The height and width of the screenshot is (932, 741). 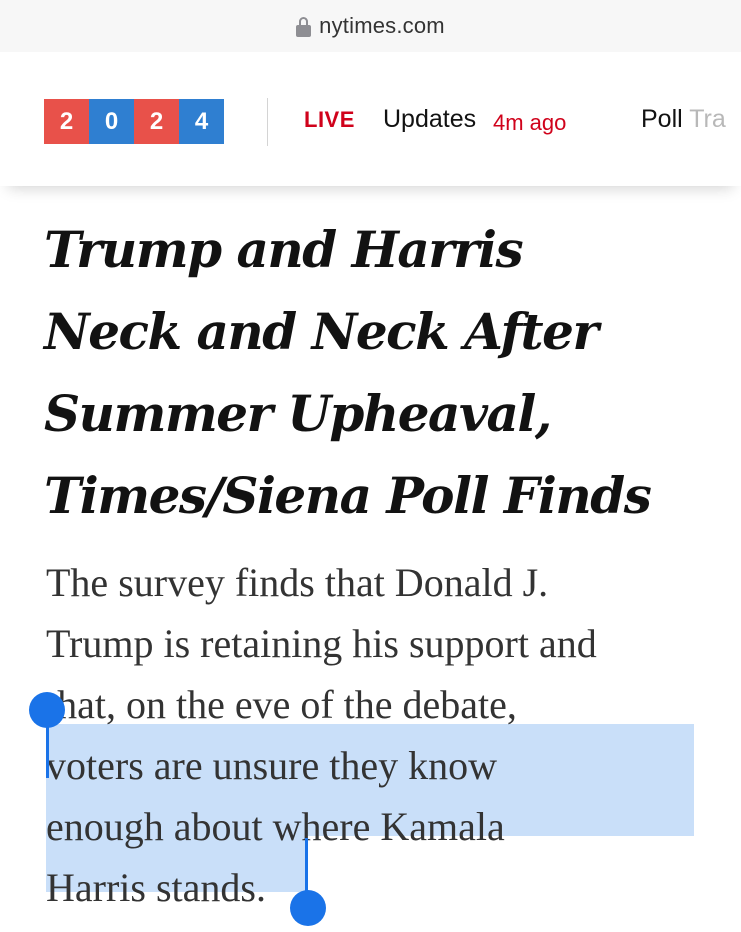 I want to click on live-label: LIVE, so click(x=329, y=120).